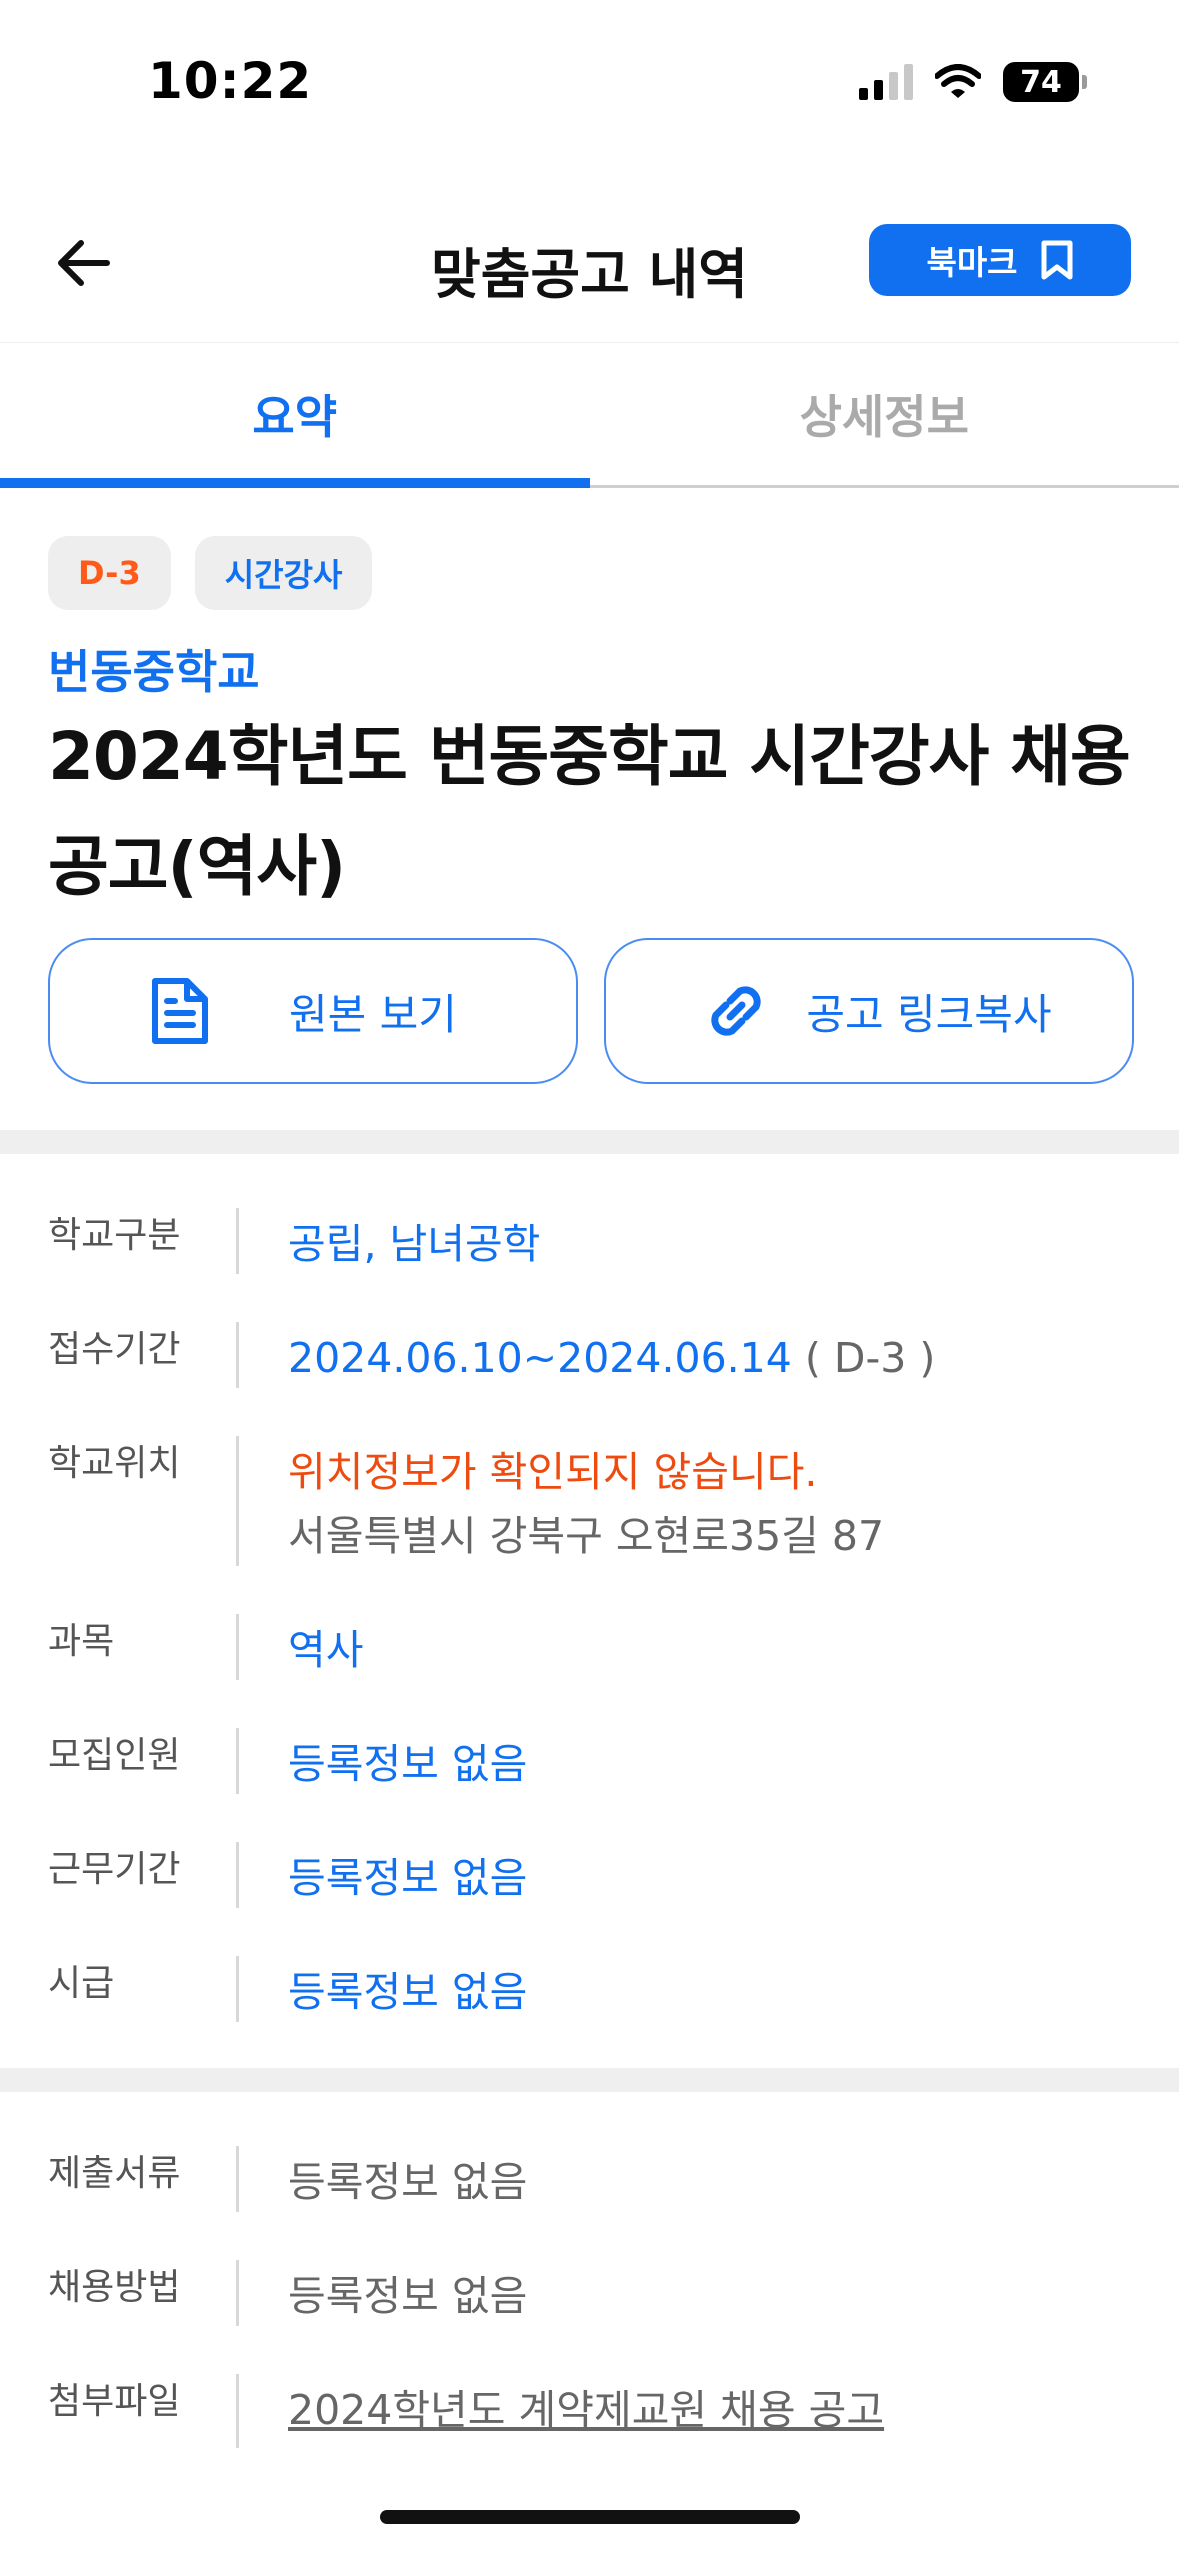 This screenshot has width=1179, height=2556. What do you see at coordinates (81, 1983) in the screenshot?
I see `info-label: 시급` at bounding box center [81, 1983].